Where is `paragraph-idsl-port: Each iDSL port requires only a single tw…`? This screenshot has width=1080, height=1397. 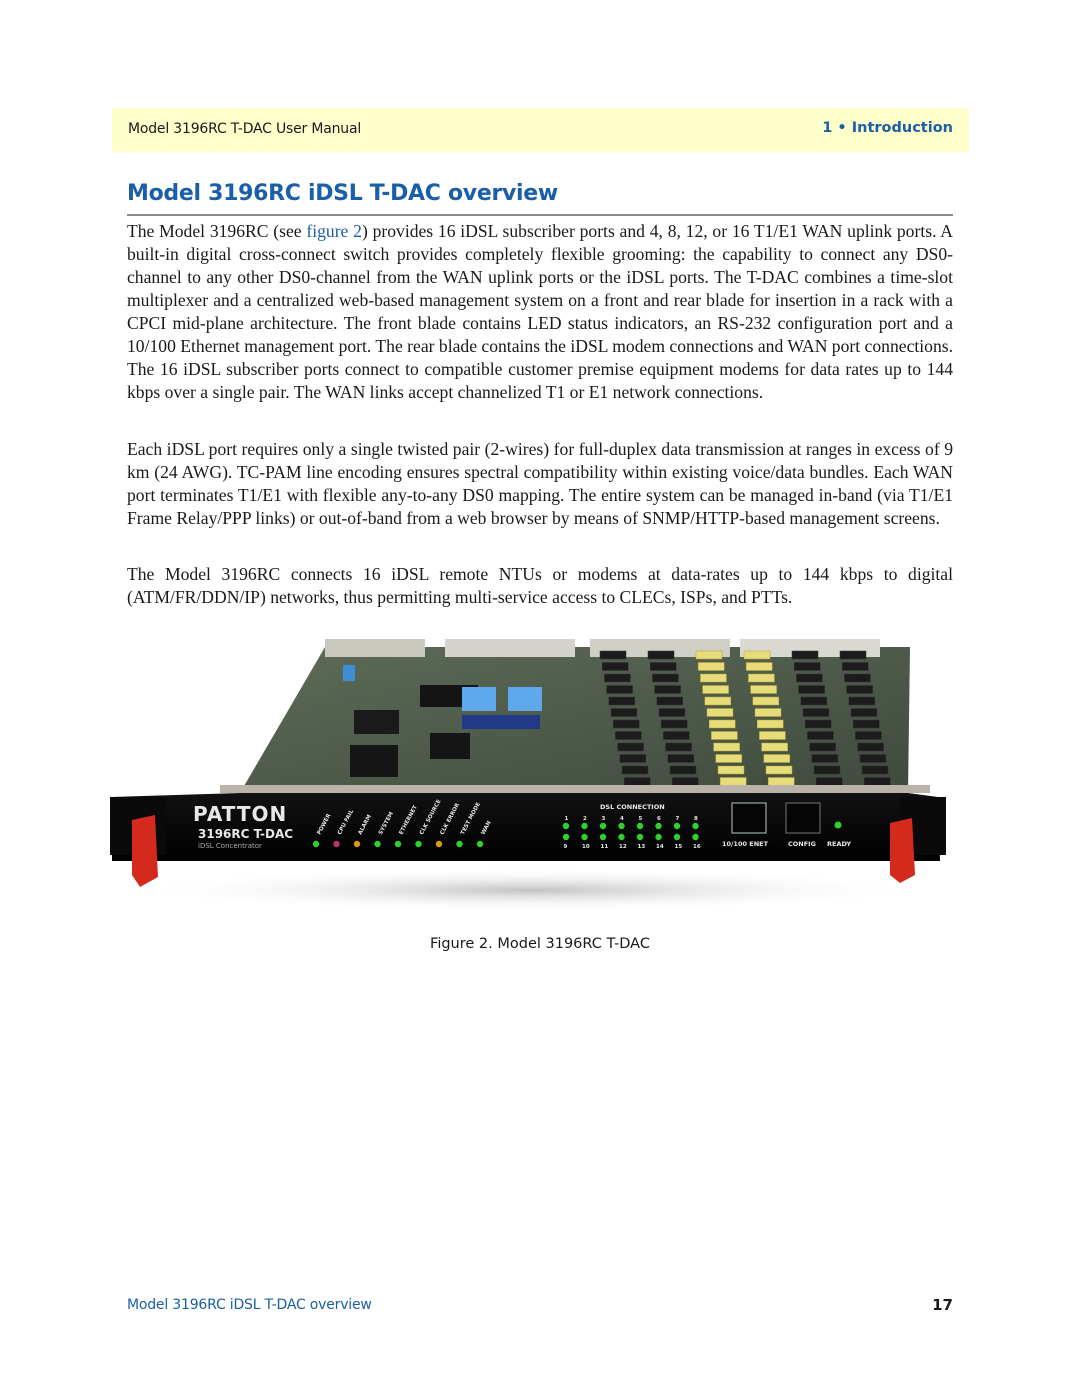 paragraph-idsl-port: Each iDSL port requires only a single tw… is located at coordinates (540, 483).